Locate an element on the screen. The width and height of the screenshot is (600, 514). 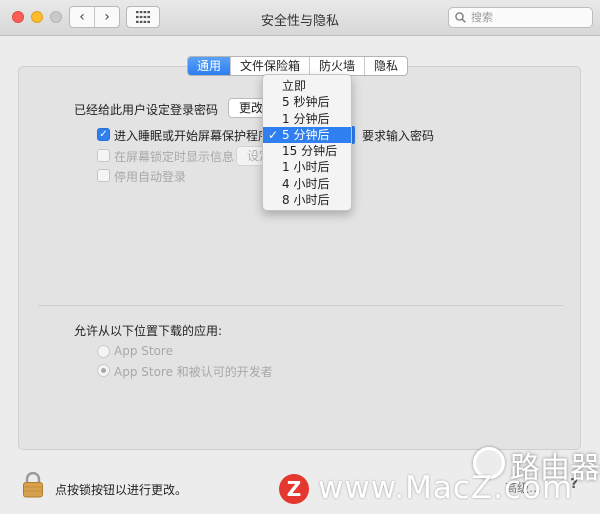
search-input is located at coordinates (526, 17).